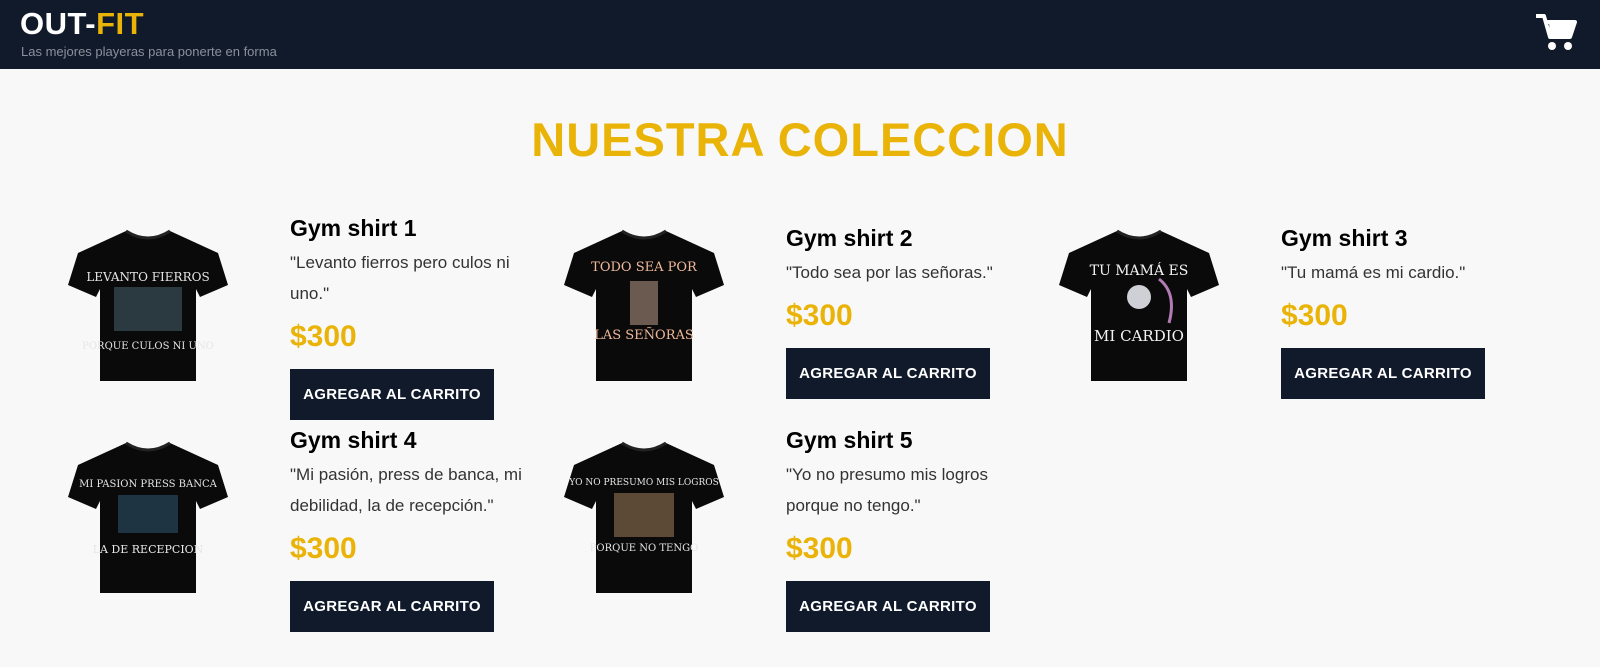 Image resolution: width=1600 pixels, height=667 pixels. What do you see at coordinates (1139, 270) in the screenshot?
I see `shirt-print-top-3: TU MAMÁ ES` at bounding box center [1139, 270].